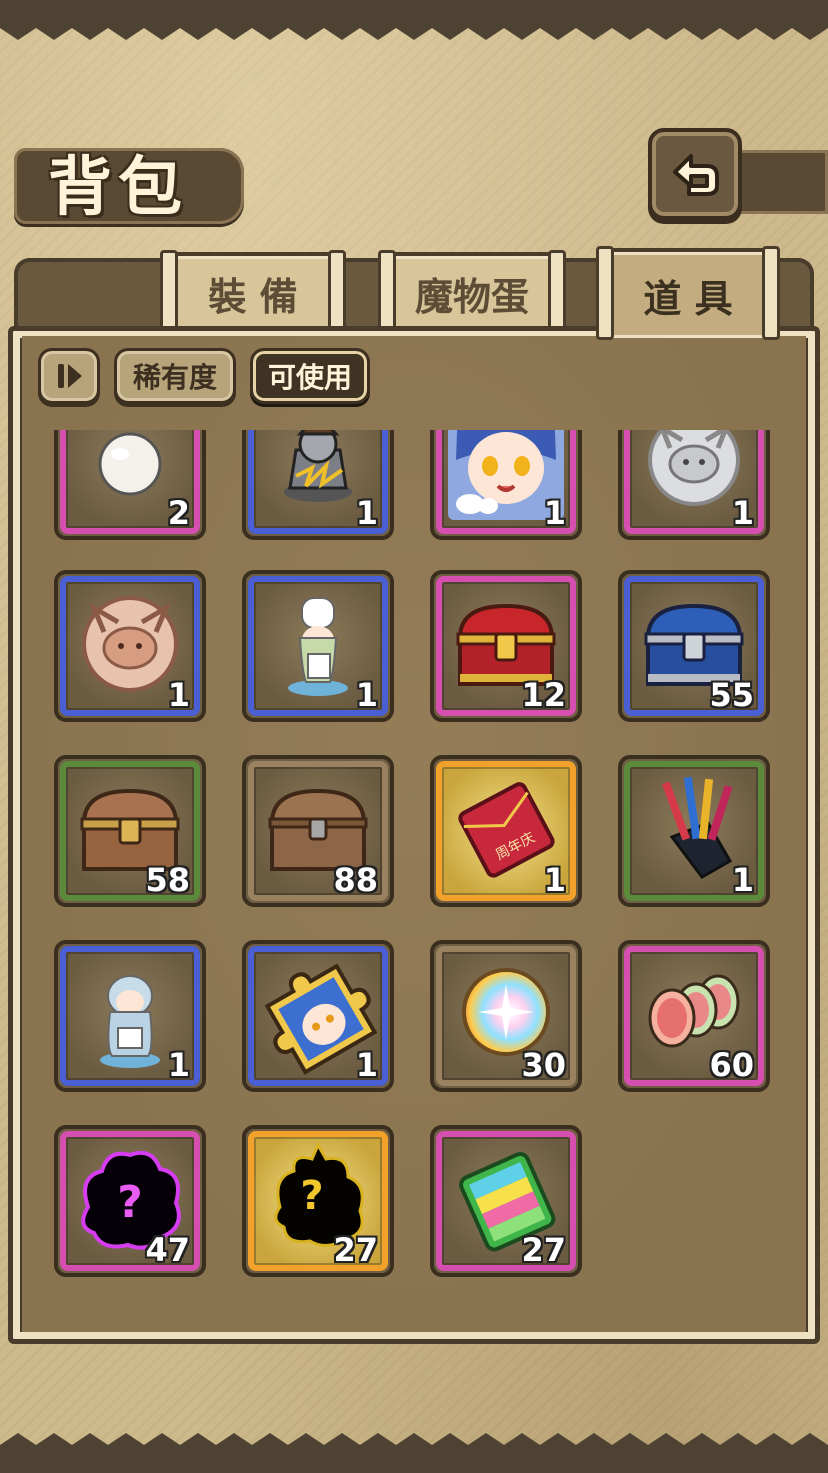  I want to click on back-button, so click(695, 174).